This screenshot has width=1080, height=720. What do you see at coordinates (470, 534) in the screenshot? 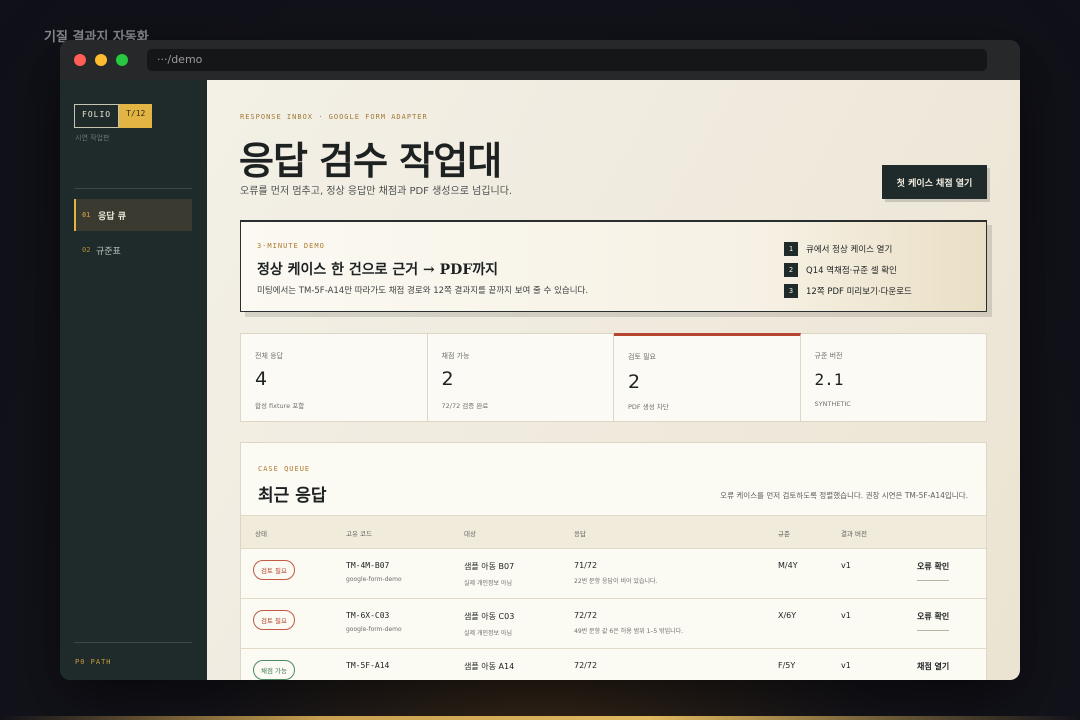
I see `column-header-subject: 대상` at bounding box center [470, 534].